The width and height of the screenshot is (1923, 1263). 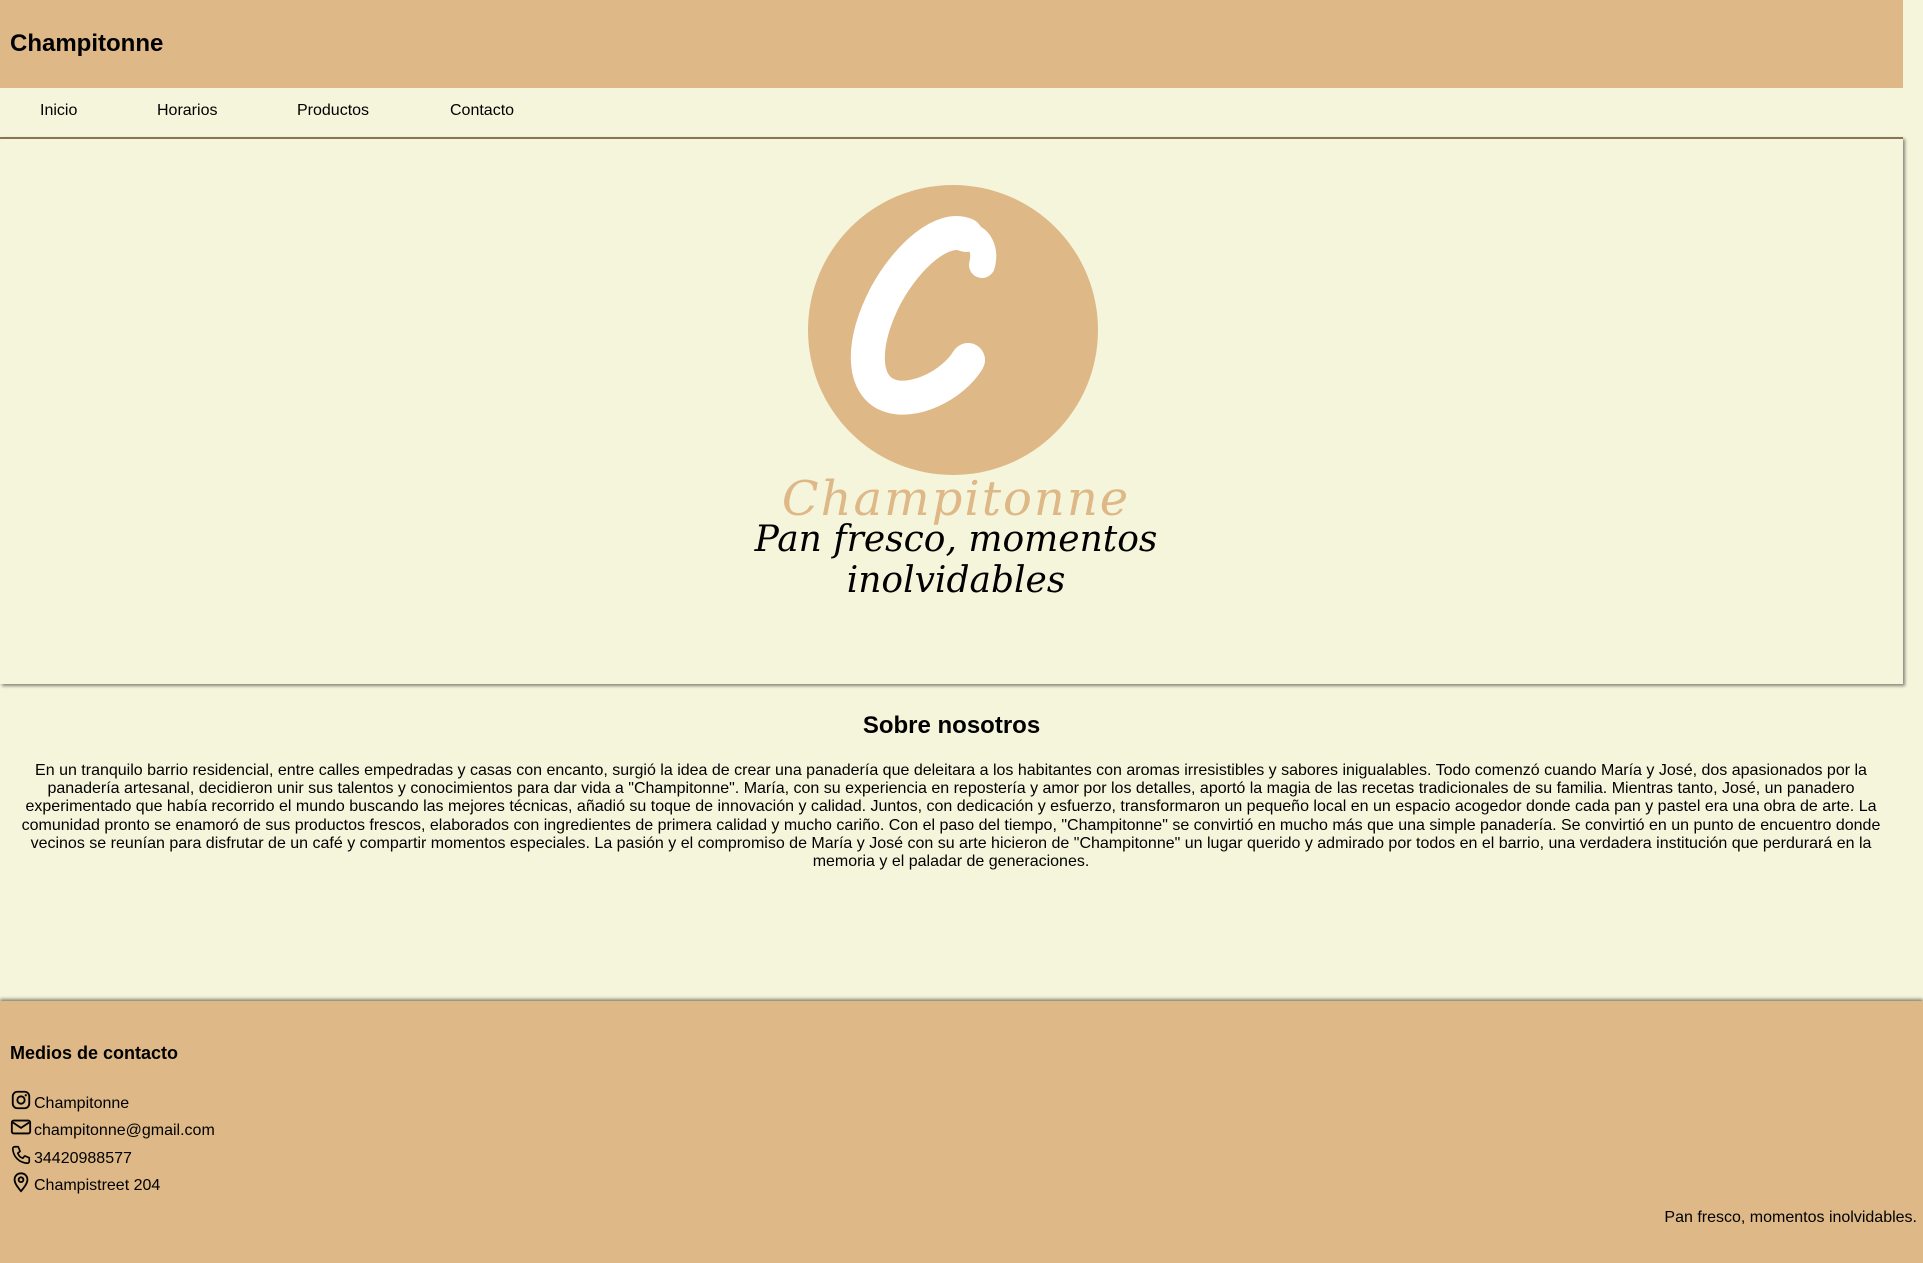 What do you see at coordinates (21, 1099) in the screenshot?
I see `instagram-icon` at bounding box center [21, 1099].